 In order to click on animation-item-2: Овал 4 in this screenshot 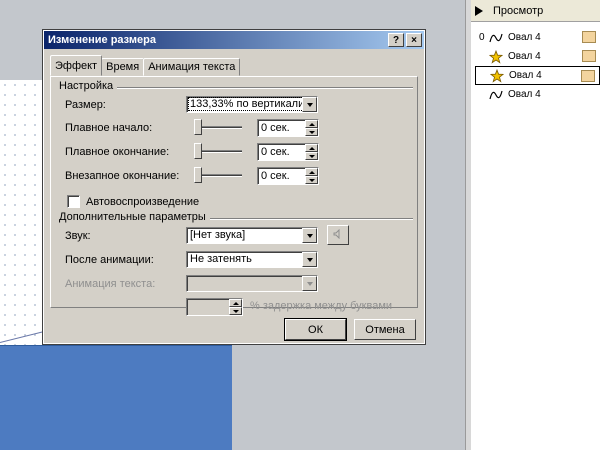, I will do `click(535, 56)`.